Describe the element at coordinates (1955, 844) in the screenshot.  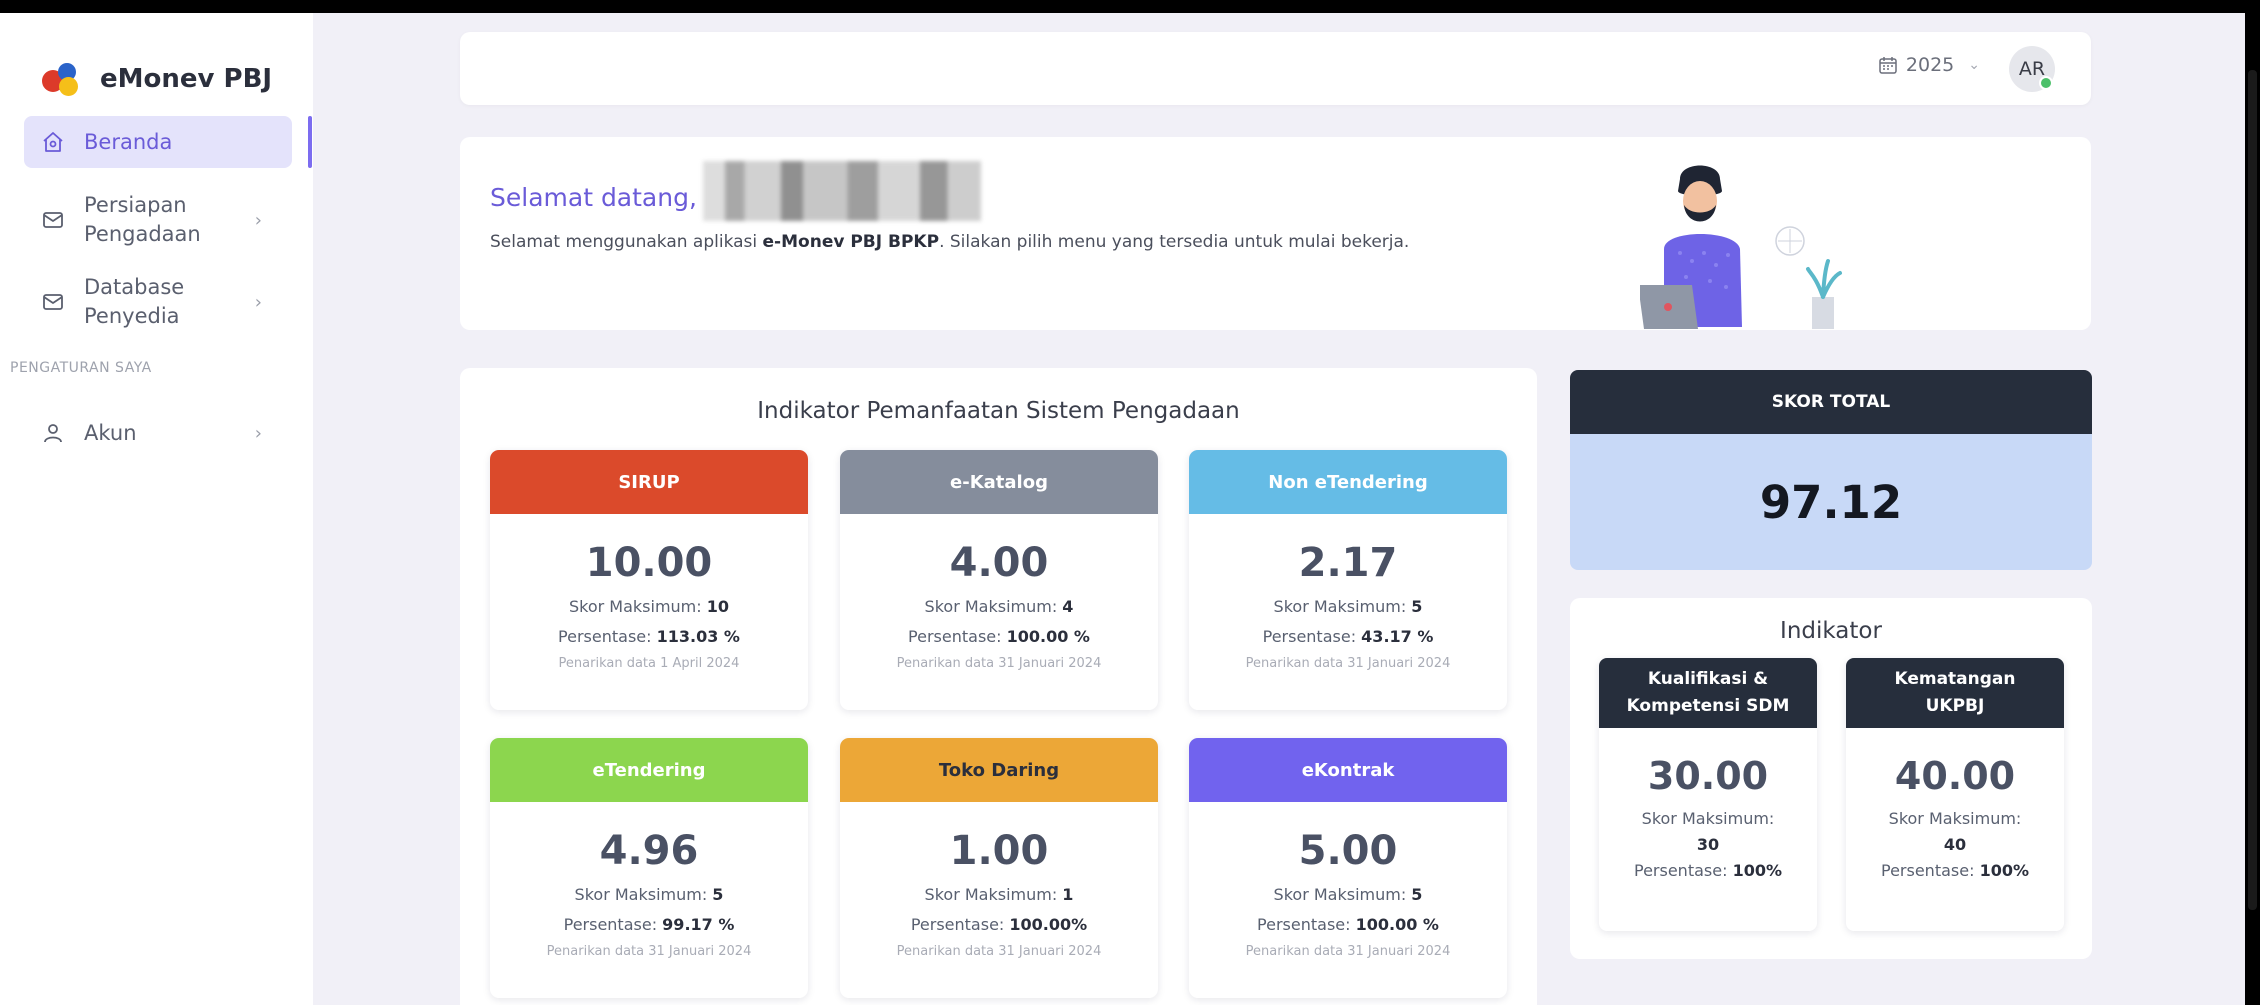
I see `indikator-max-value: 40` at that location.